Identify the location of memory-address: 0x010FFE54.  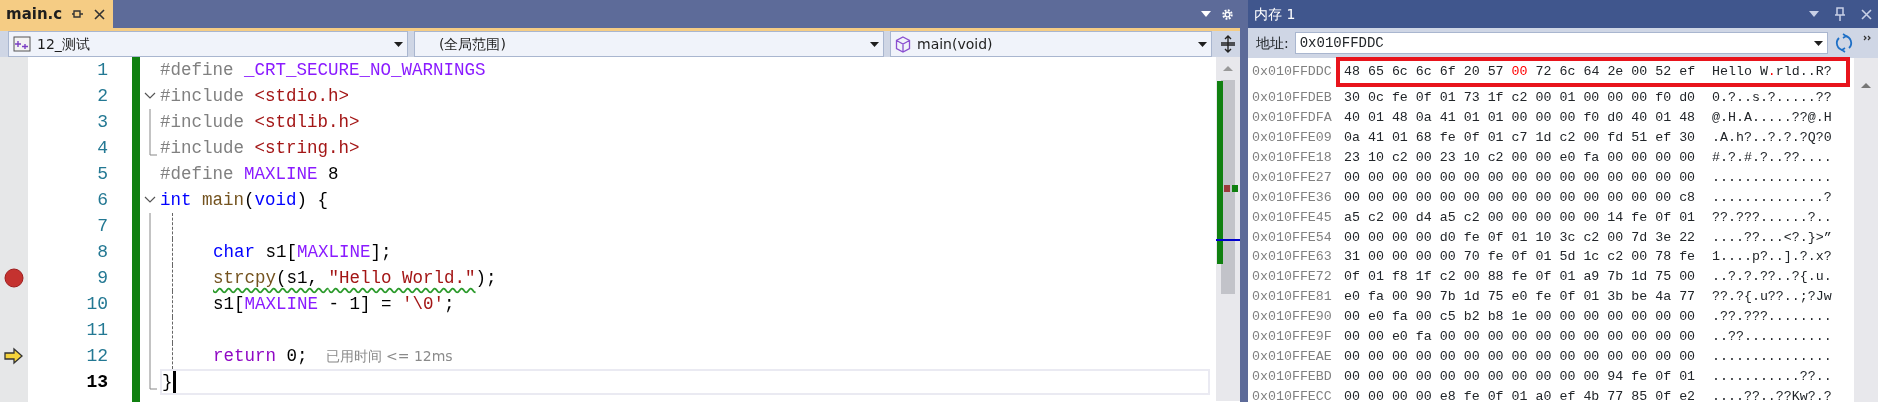
(1292, 237).